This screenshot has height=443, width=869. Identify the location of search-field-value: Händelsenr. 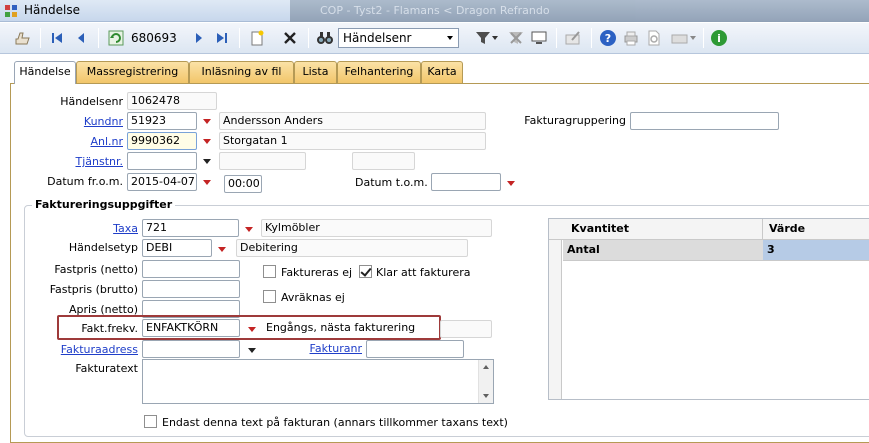
(377, 38).